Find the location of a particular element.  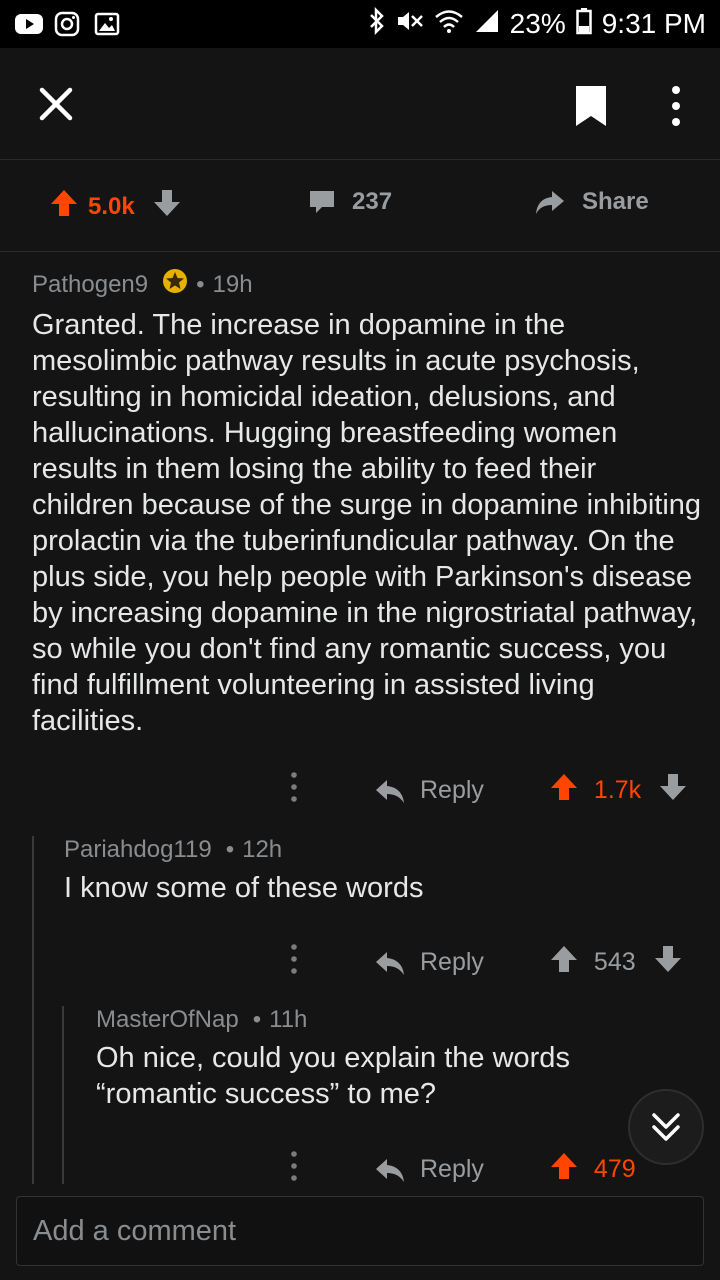

bookmark-icon is located at coordinates (591, 106).